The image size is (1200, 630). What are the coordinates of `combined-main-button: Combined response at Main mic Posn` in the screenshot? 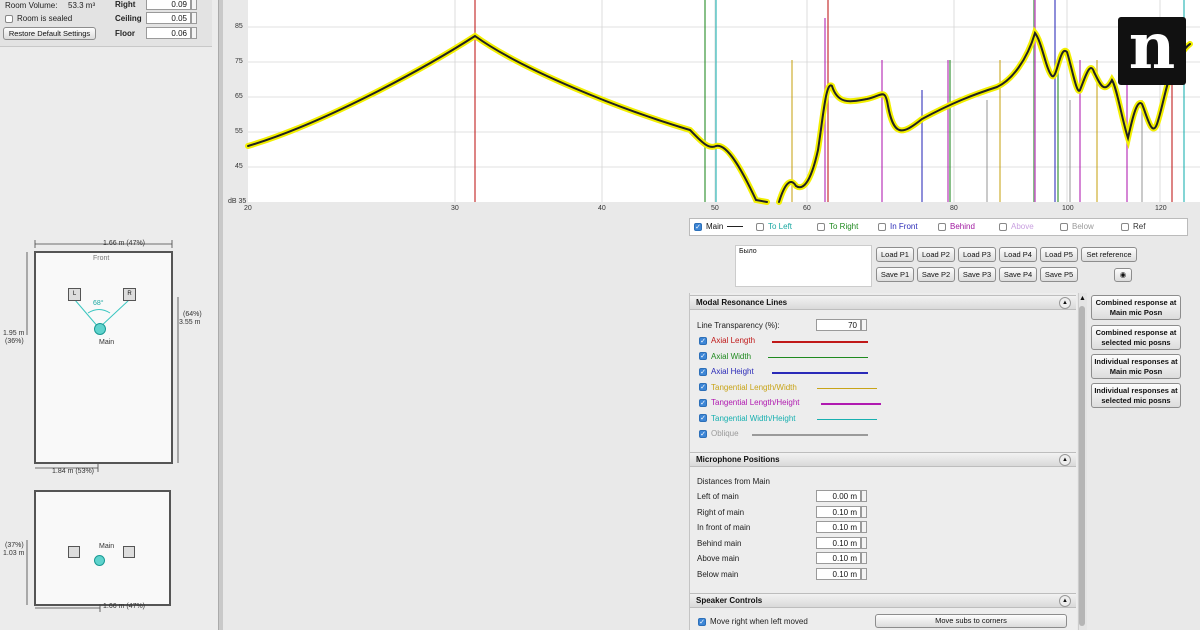 It's located at (1136, 307).